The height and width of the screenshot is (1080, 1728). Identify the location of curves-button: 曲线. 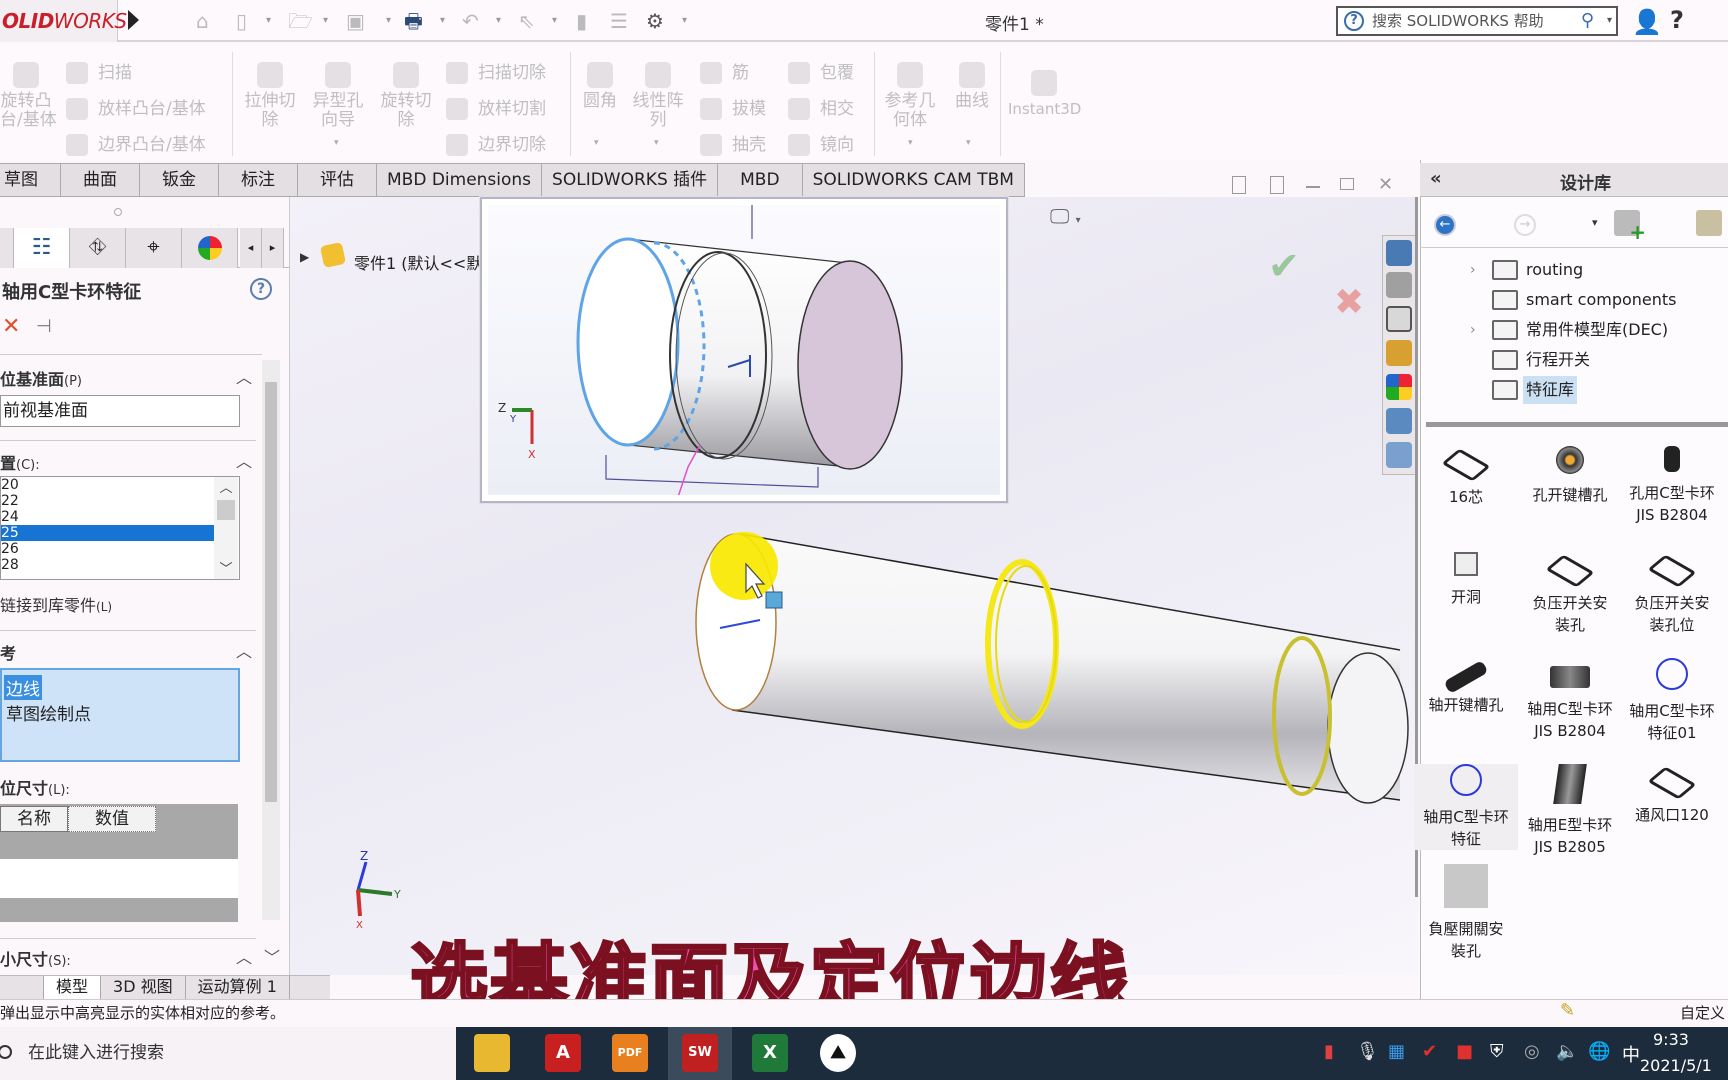
(972, 86).